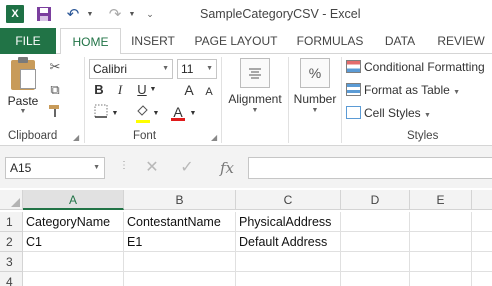 The height and width of the screenshot is (286, 492). What do you see at coordinates (73, 279) in the screenshot?
I see `cell-a4` at bounding box center [73, 279].